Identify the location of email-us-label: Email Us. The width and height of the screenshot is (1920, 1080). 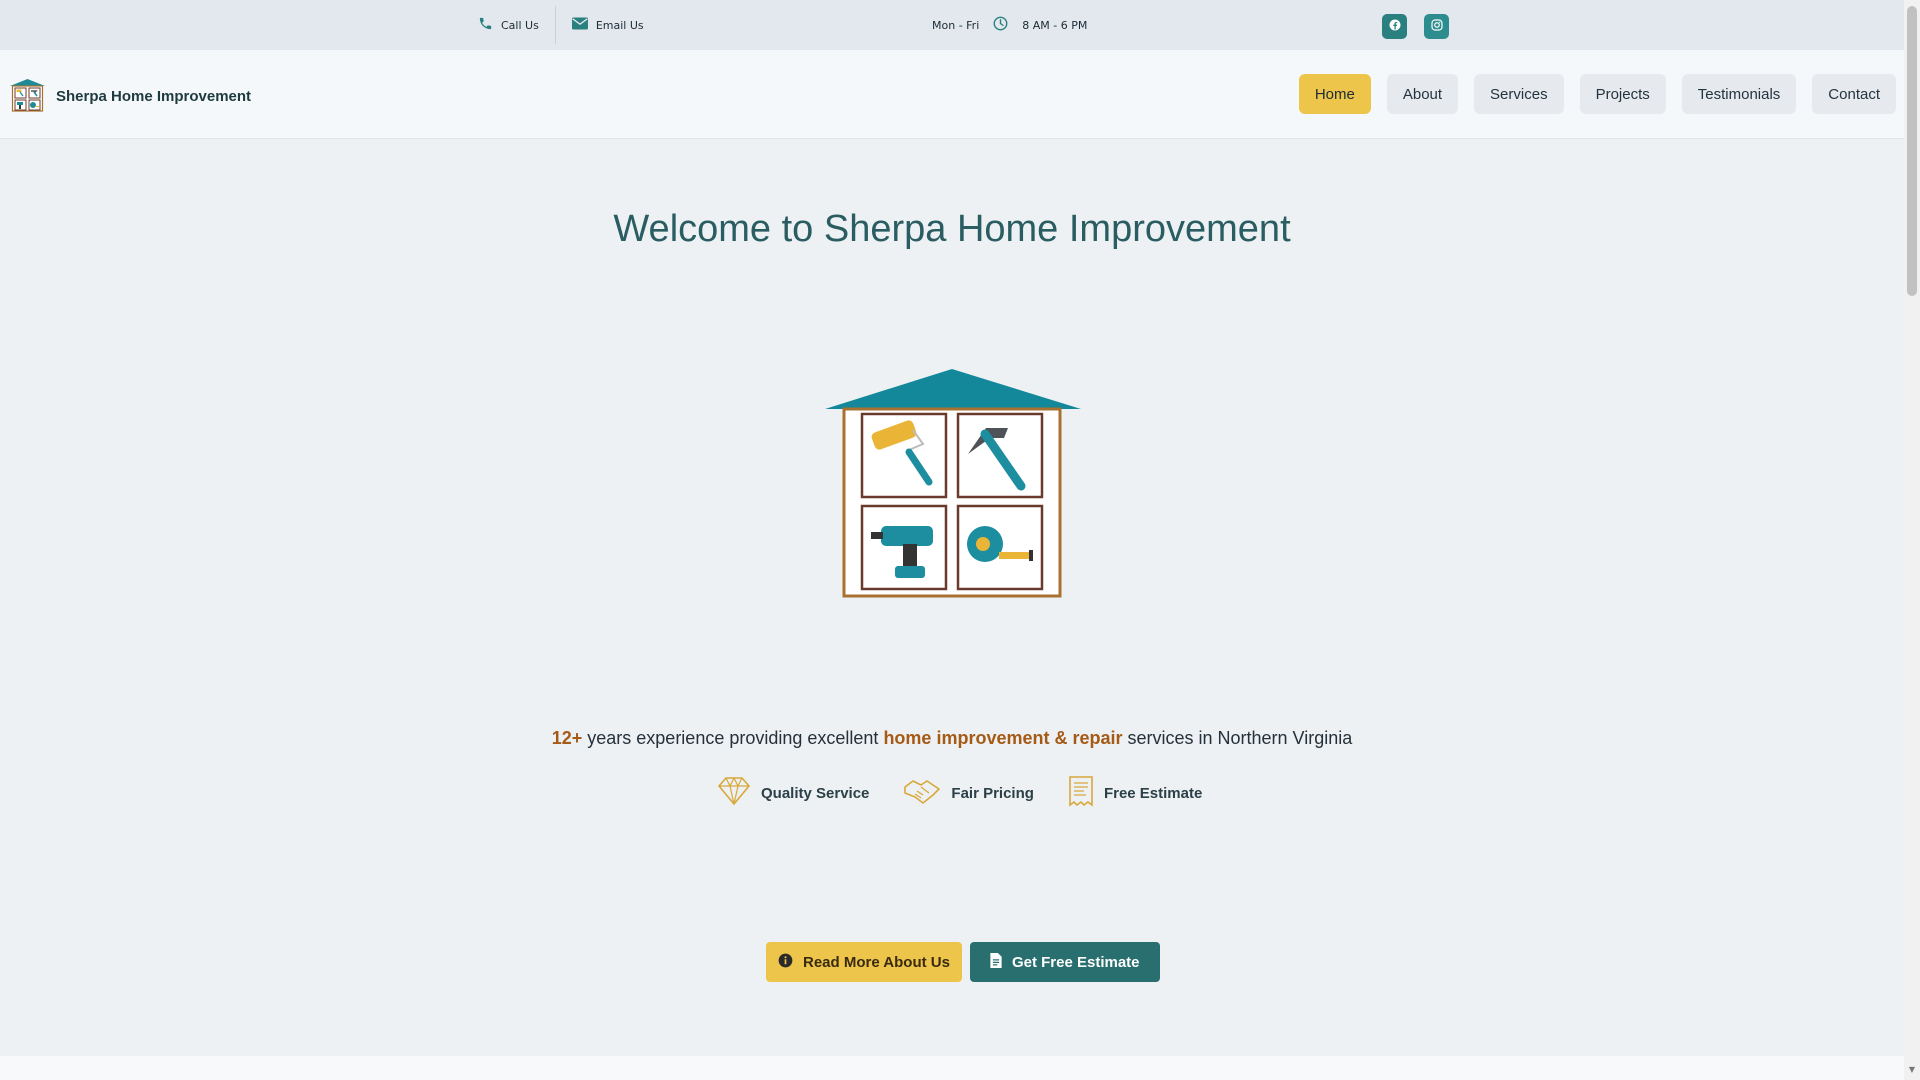
(619, 25).